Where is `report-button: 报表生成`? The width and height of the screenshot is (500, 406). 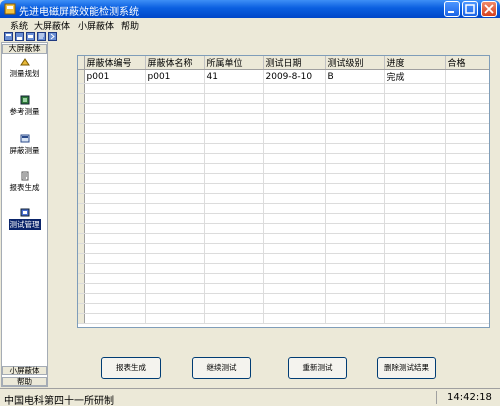 report-button: 报表生成 is located at coordinates (131, 368).